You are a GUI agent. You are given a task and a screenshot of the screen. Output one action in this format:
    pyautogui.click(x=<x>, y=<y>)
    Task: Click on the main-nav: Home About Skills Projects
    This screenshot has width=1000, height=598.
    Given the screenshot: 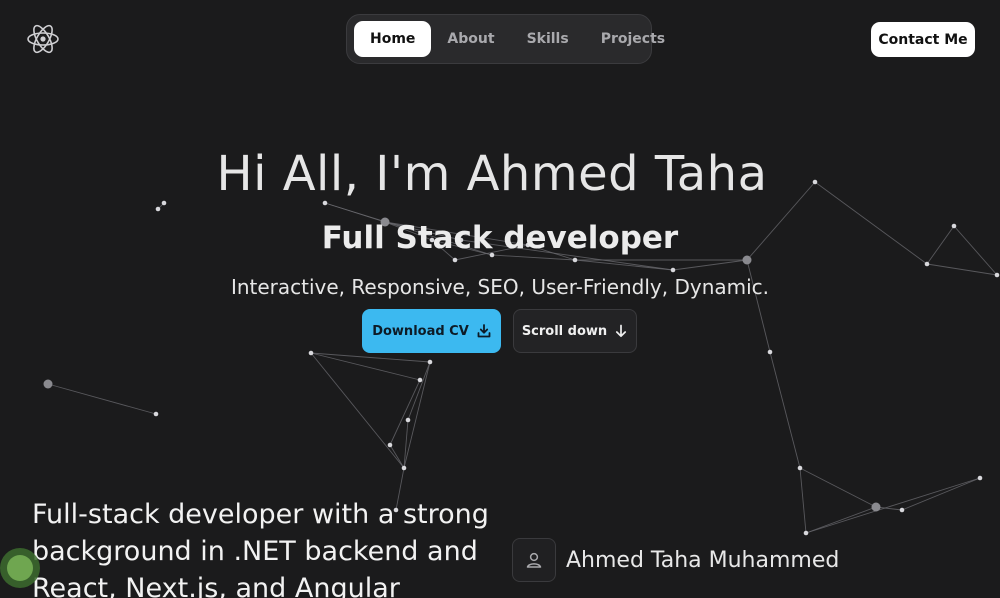 What is the action you would take?
    pyautogui.click(x=505, y=39)
    